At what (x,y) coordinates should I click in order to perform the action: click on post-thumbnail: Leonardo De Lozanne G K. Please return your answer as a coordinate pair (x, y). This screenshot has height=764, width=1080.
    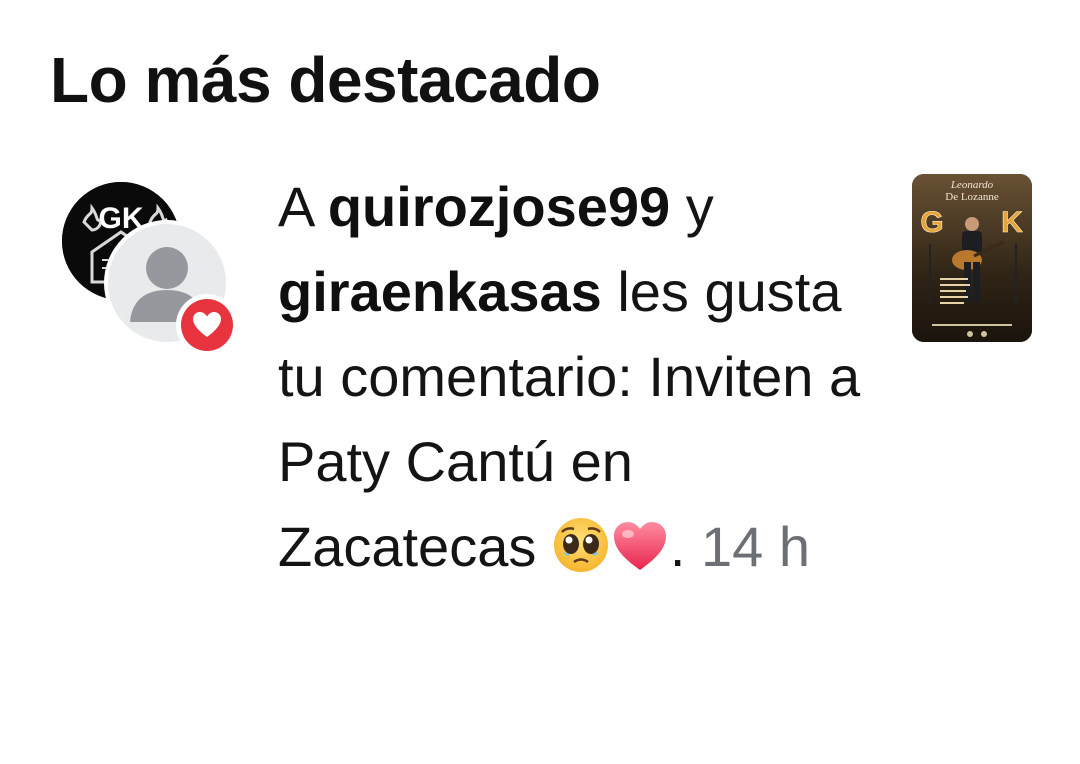
    Looking at the image, I should click on (972, 258).